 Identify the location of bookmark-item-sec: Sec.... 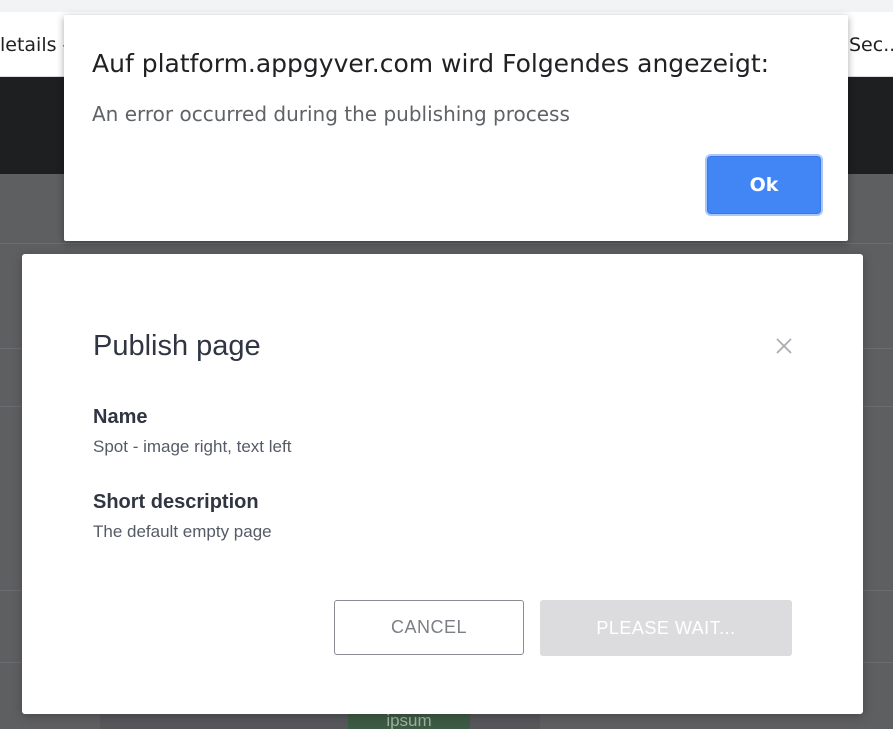
(871, 45).